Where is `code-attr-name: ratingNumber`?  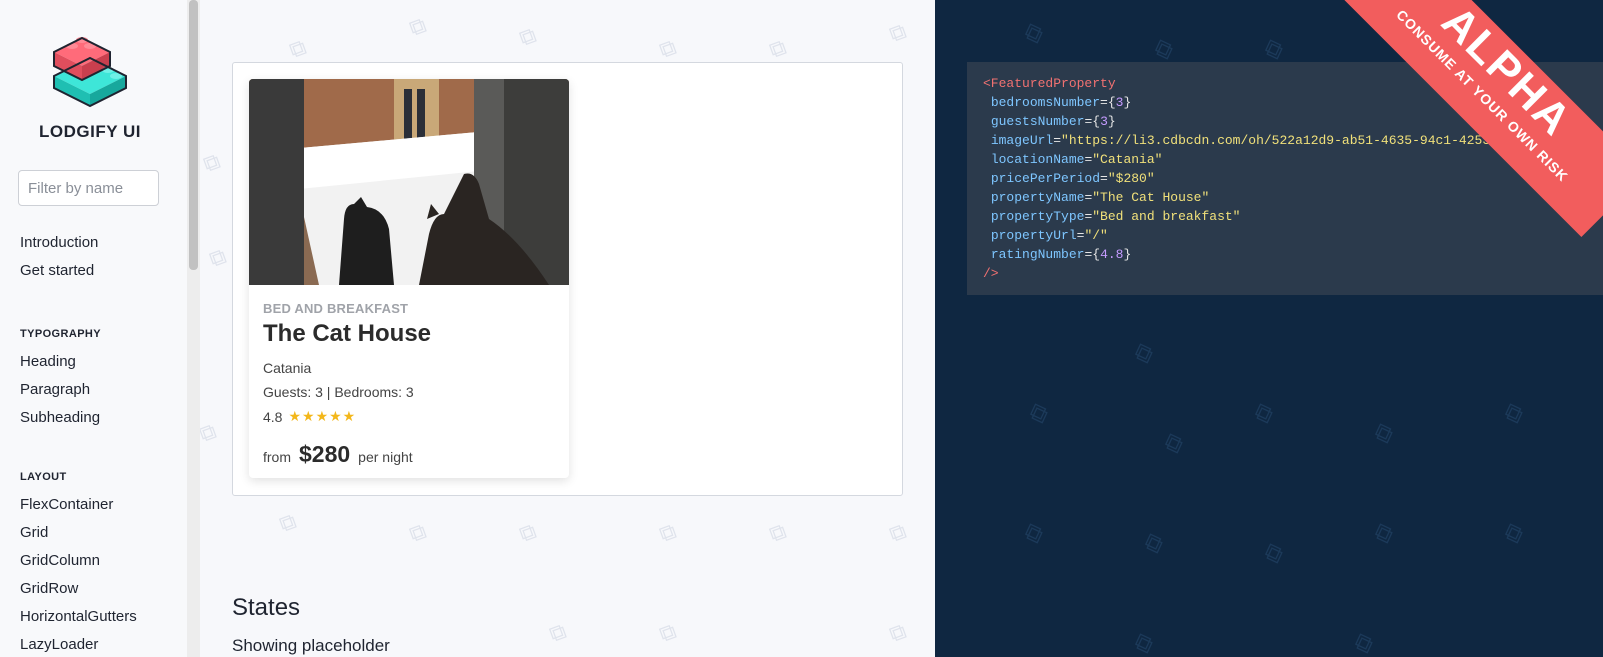
code-attr-name: ratingNumber is located at coordinates (1037, 254).